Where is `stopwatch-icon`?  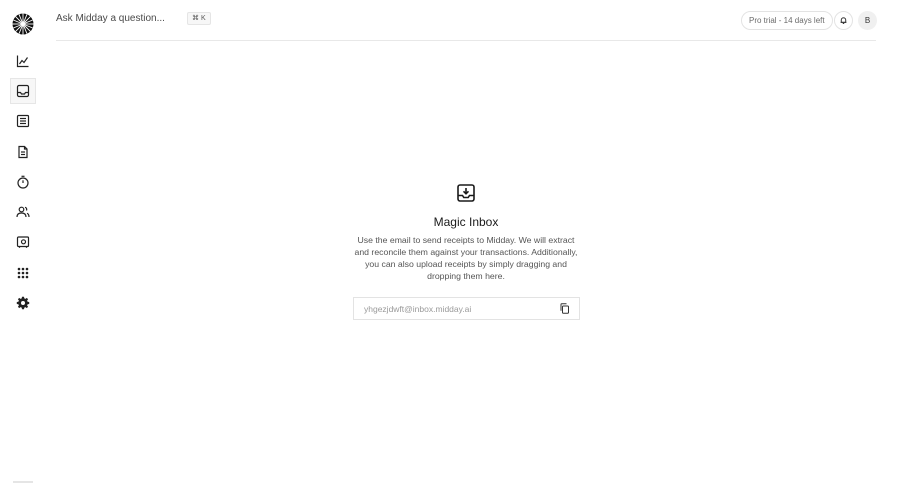 stopwatch-icon is located at coordinates (23, 182).